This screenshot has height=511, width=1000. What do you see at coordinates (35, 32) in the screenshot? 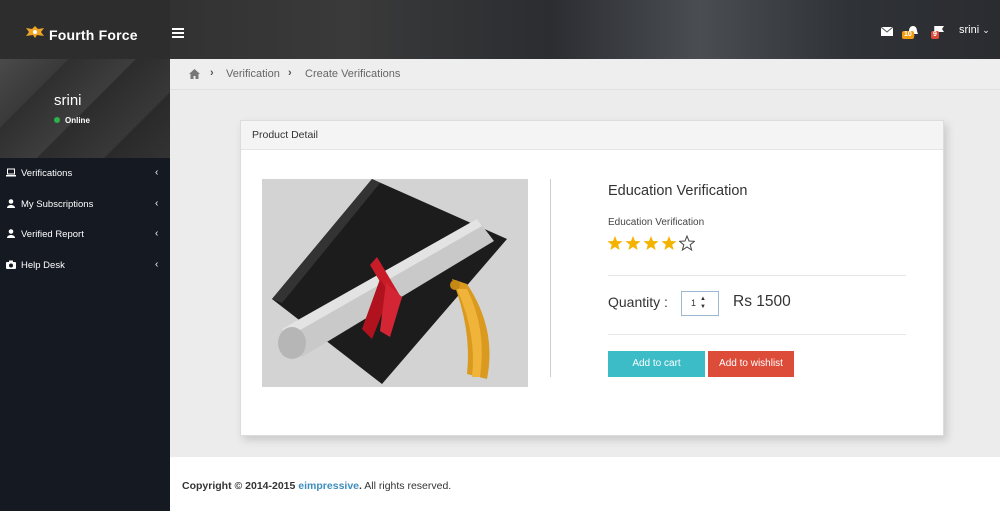
I see `brand-logo-icon` at bounding box center [35, 32].